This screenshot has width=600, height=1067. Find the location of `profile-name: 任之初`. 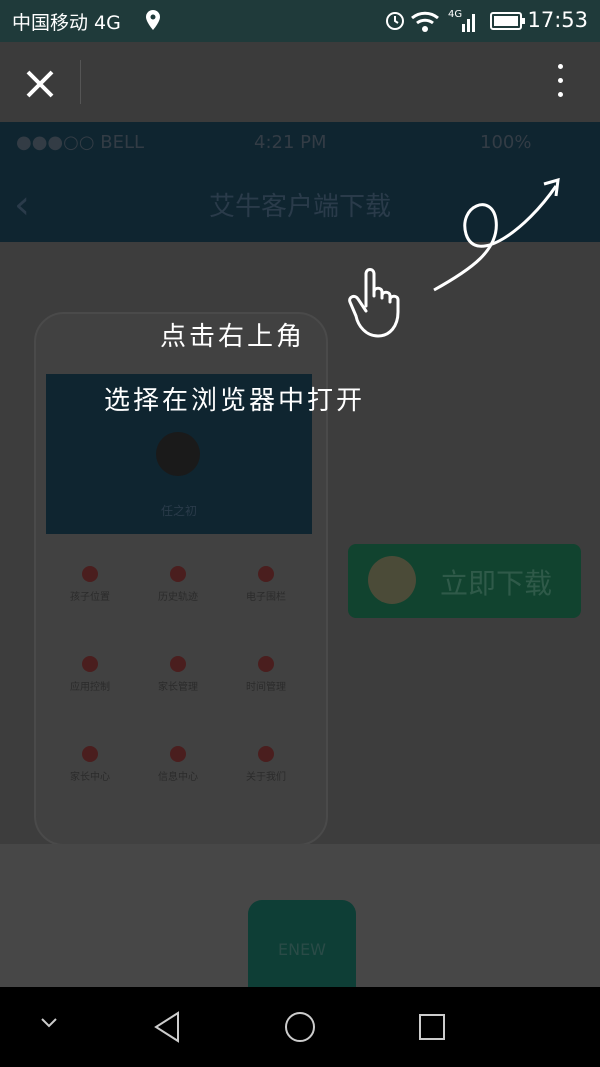

profile-name: 任之初 is located at coordinates (178, 511).